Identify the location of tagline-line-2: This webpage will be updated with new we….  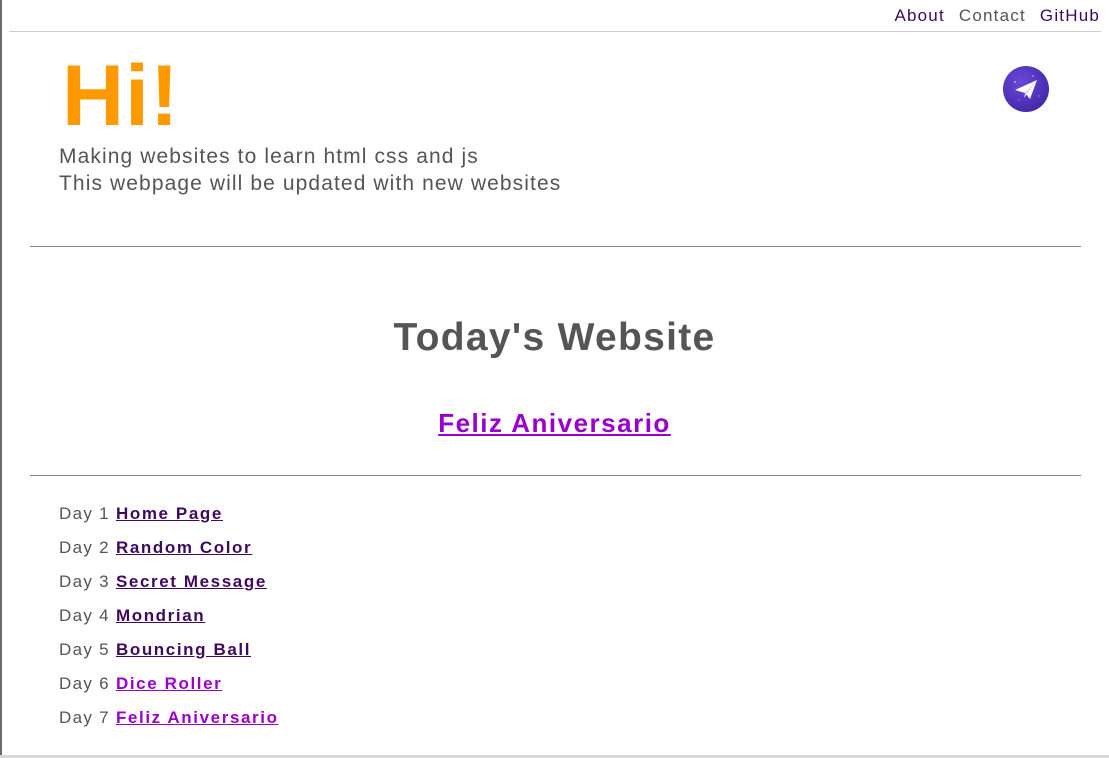
(310, 183).